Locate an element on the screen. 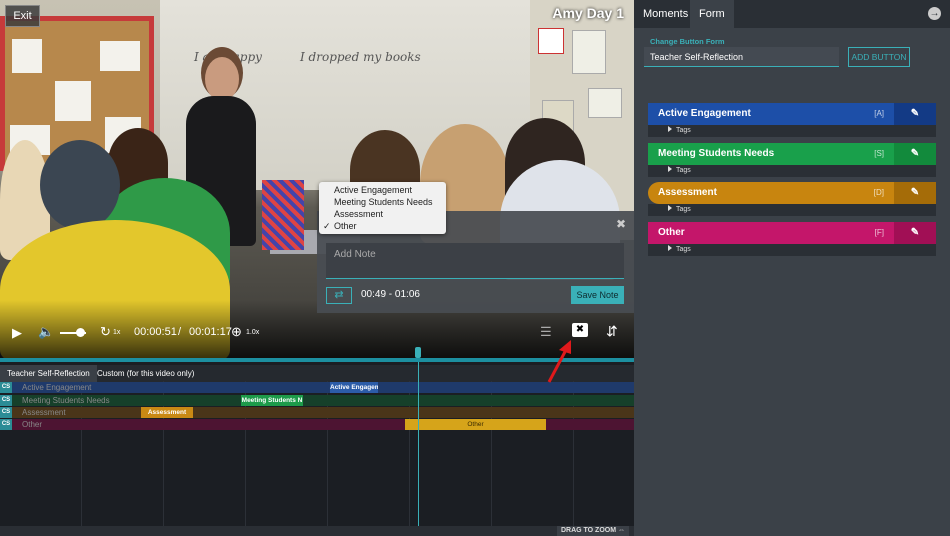 This screenshot has width=950, height=536. replay-icon: ↻ is located at coordinates (105, 332).